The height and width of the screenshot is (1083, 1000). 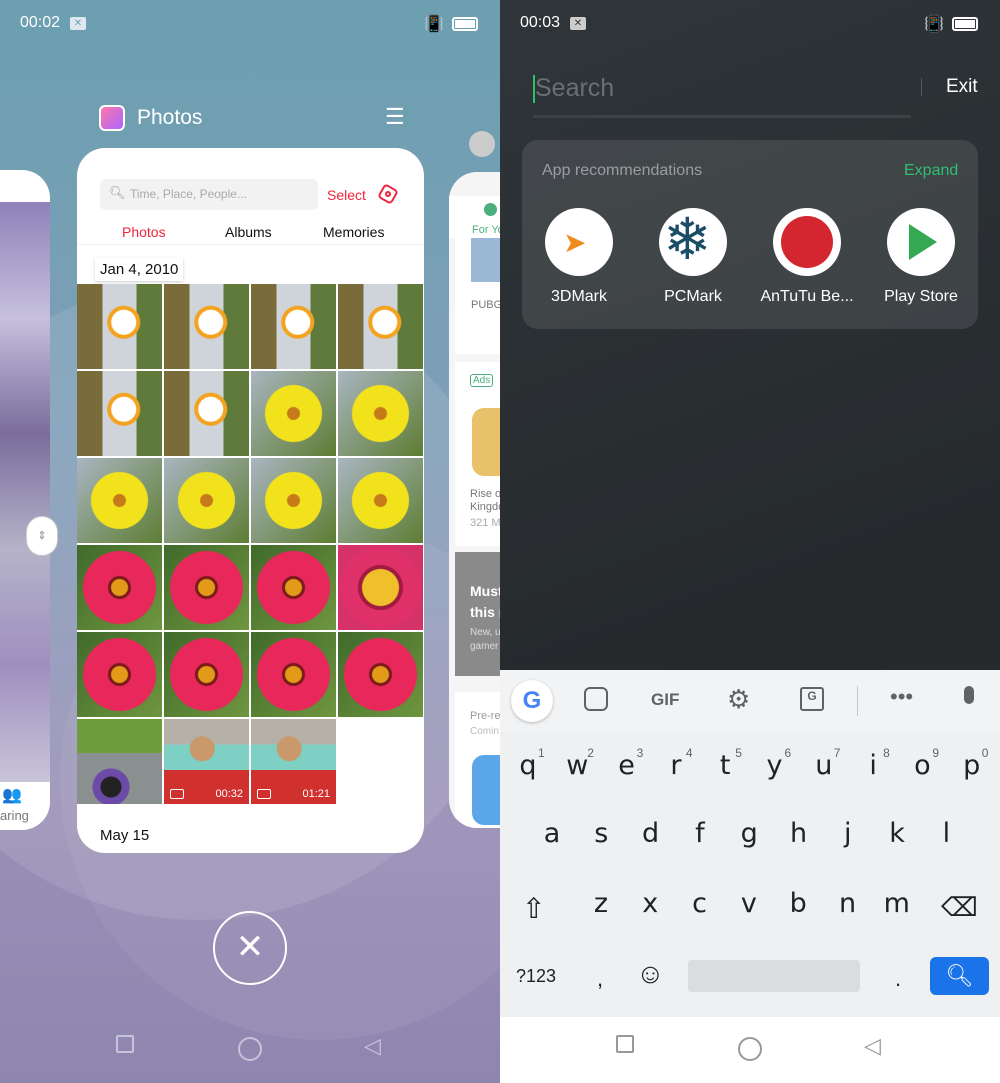 I want to click on key-h: h, so click(x=799, y=833).